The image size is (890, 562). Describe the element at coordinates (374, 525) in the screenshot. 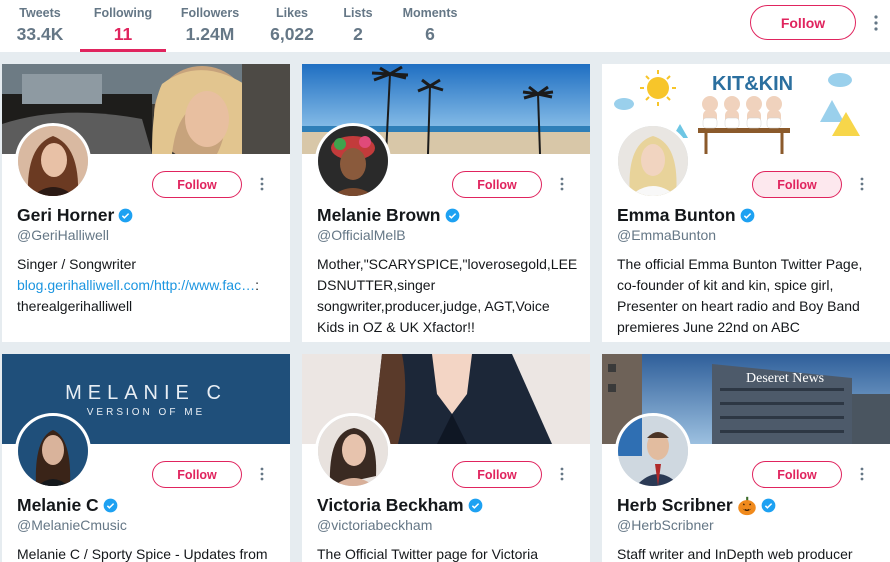

I see `user-handle: @victoriabeckham` at that location.